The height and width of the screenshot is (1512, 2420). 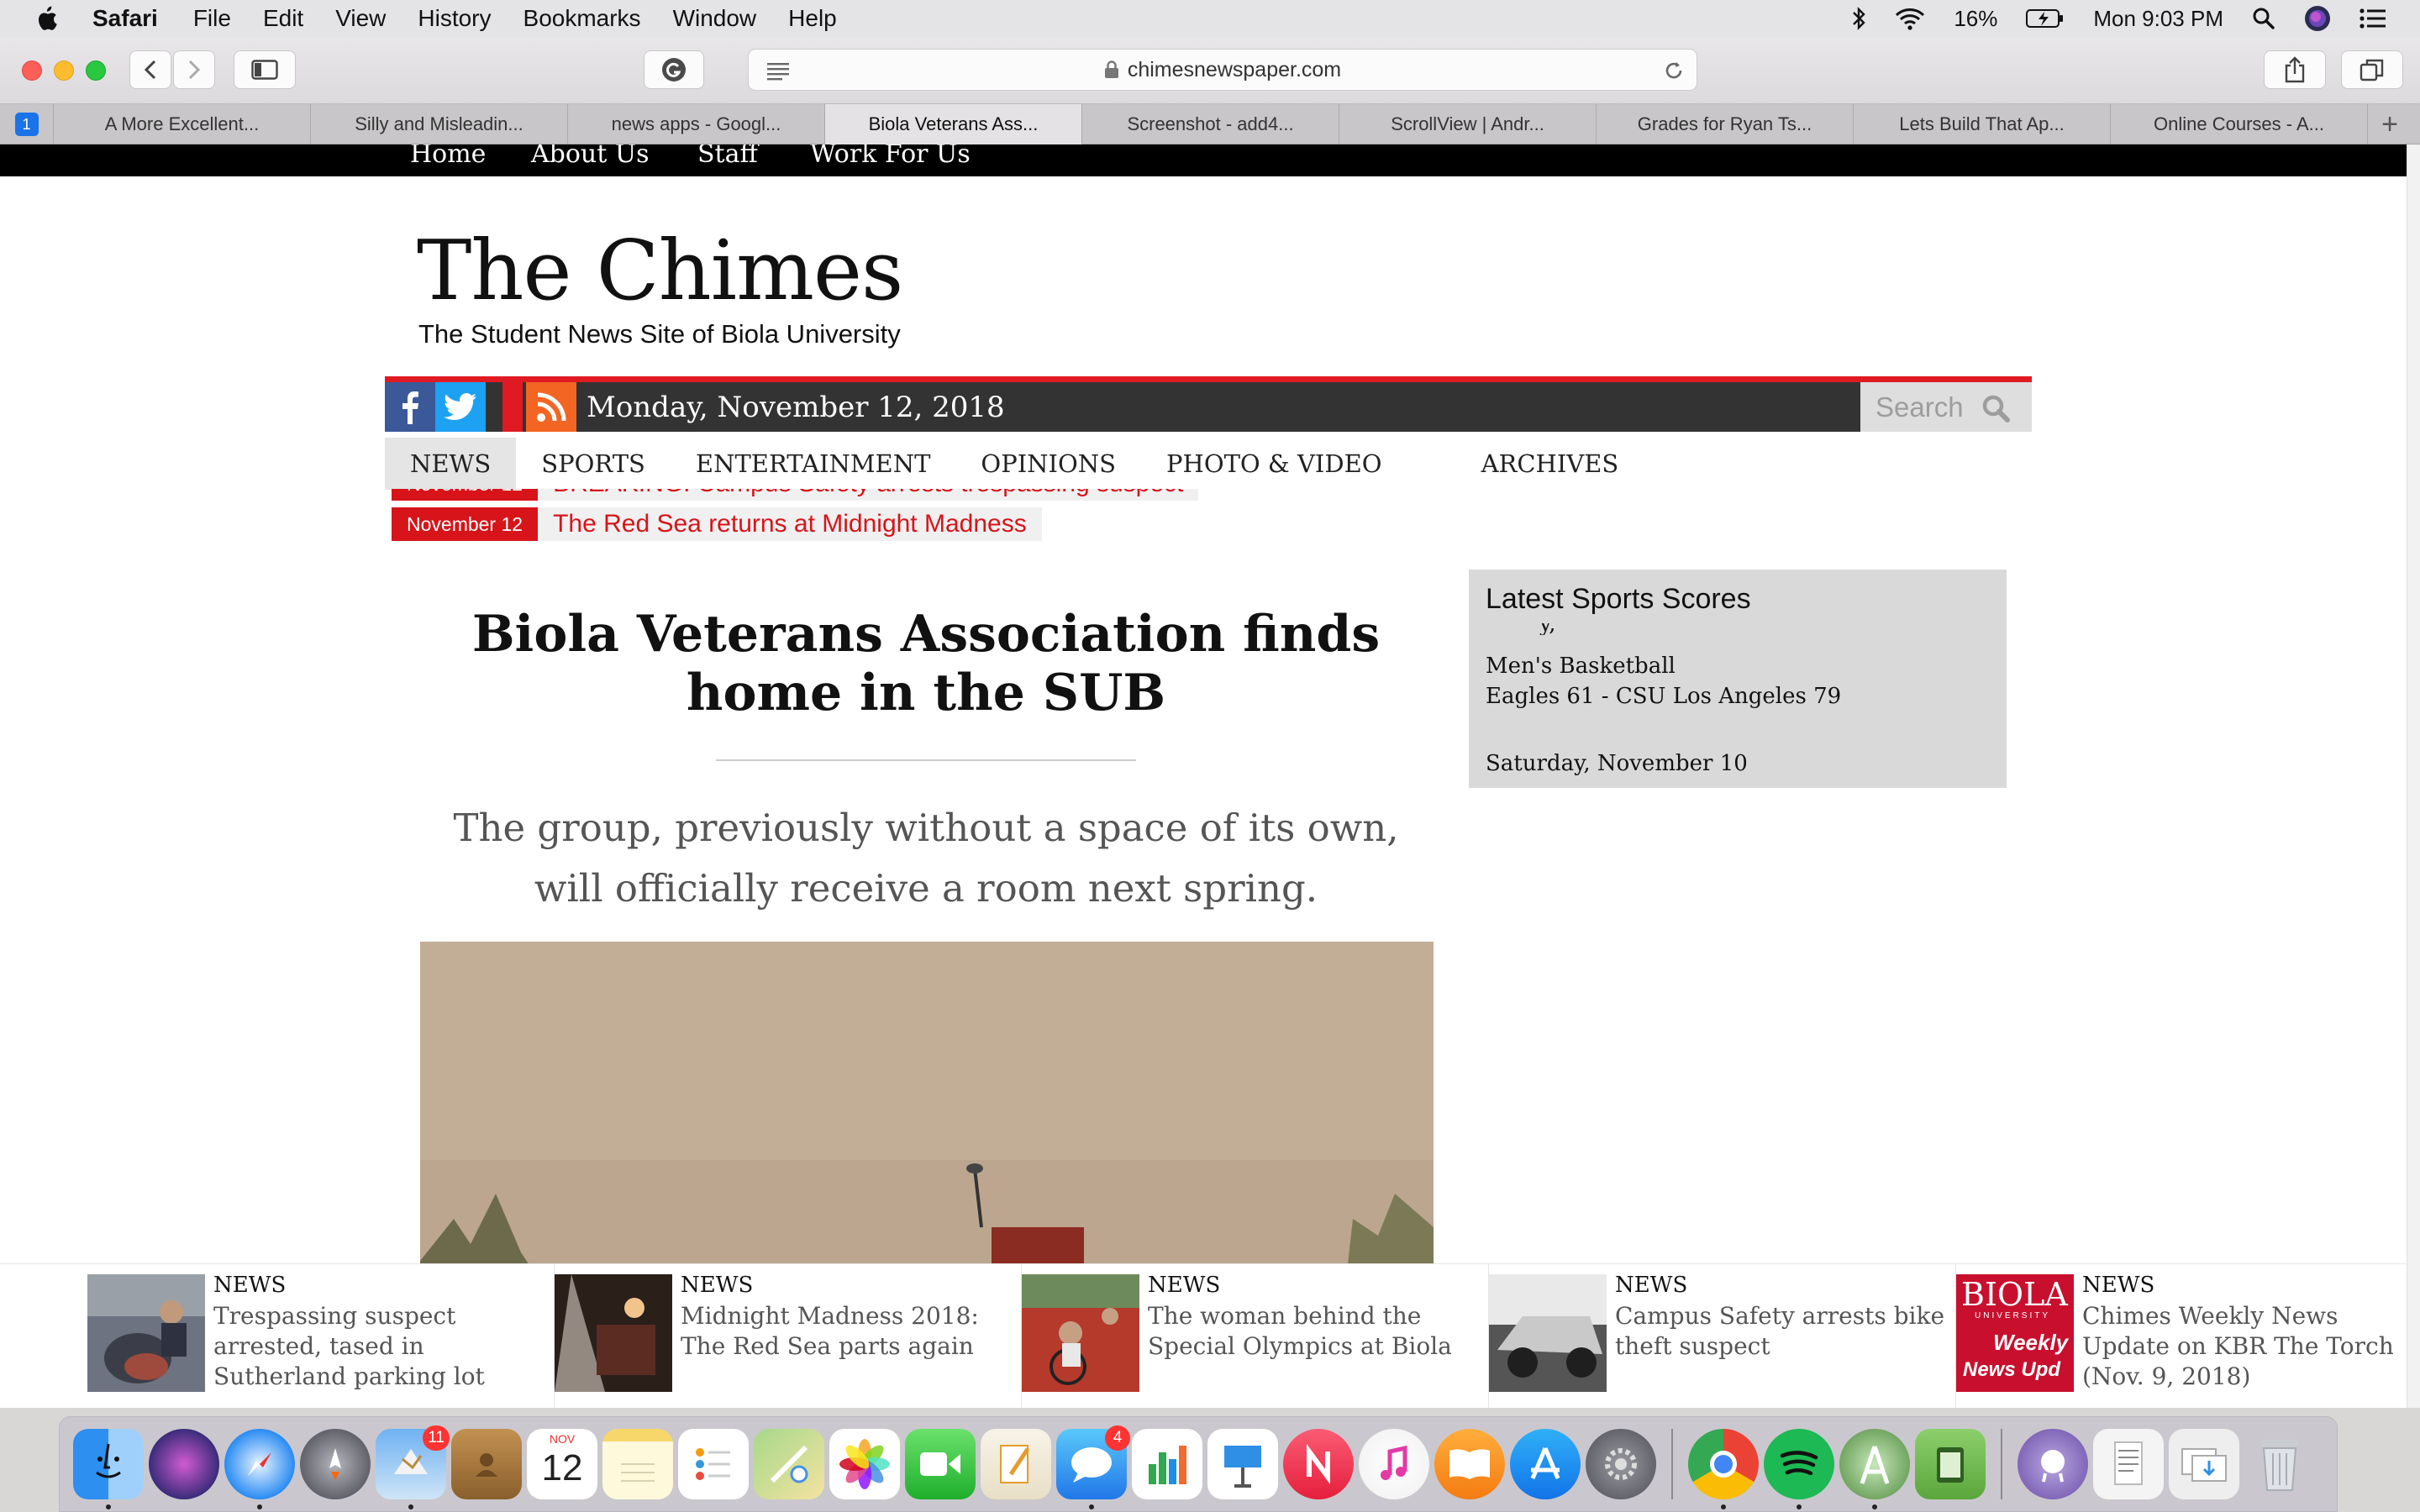 I want to click on sidebar-toggle-button, so click(x=265, y=69).